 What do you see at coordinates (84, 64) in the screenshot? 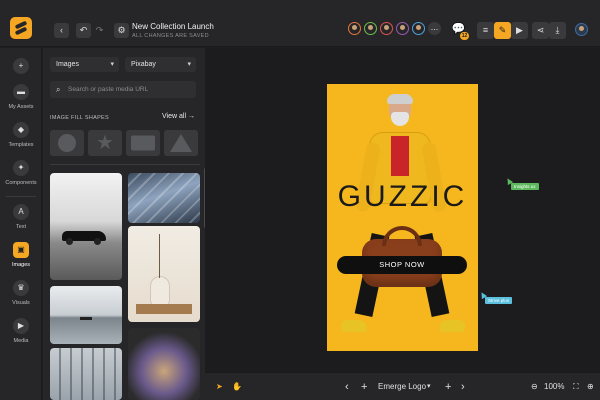
I see `asset-type-select: Images ▾` at bounding box center [84, 64].